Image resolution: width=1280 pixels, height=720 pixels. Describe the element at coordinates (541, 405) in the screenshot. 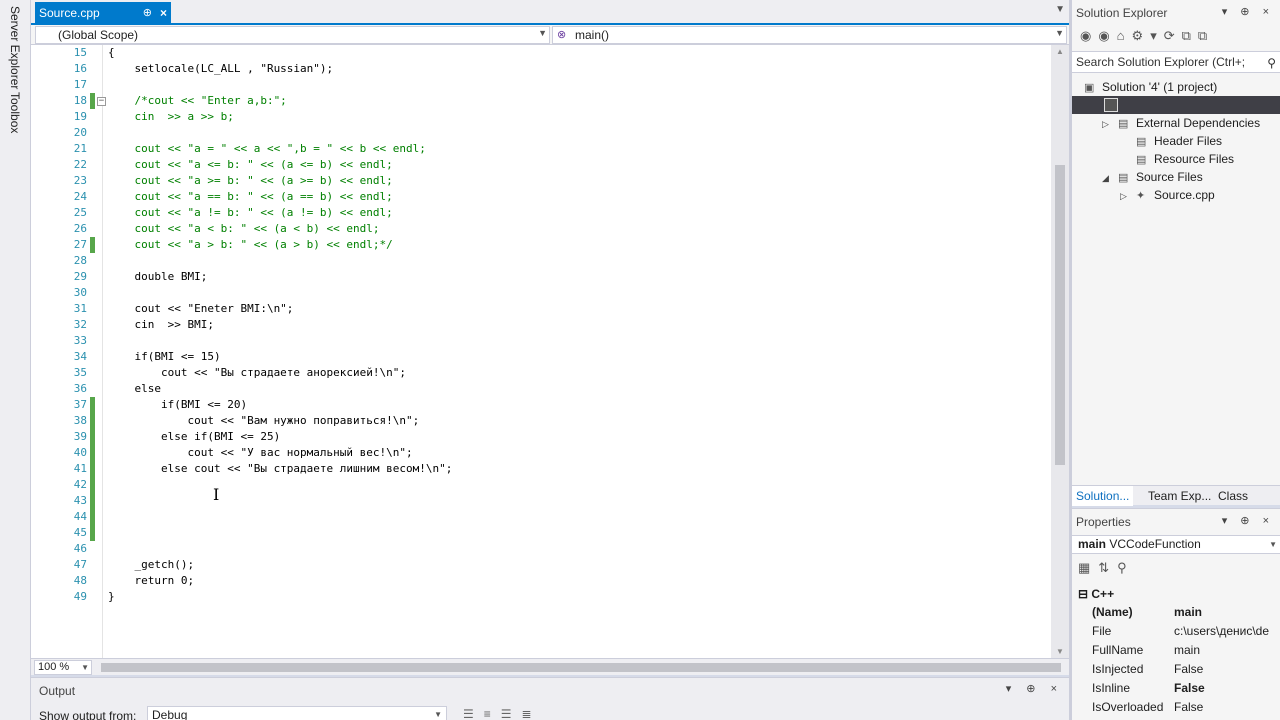

I see `code-line: 37 if(BMI <= 20)` at that location.